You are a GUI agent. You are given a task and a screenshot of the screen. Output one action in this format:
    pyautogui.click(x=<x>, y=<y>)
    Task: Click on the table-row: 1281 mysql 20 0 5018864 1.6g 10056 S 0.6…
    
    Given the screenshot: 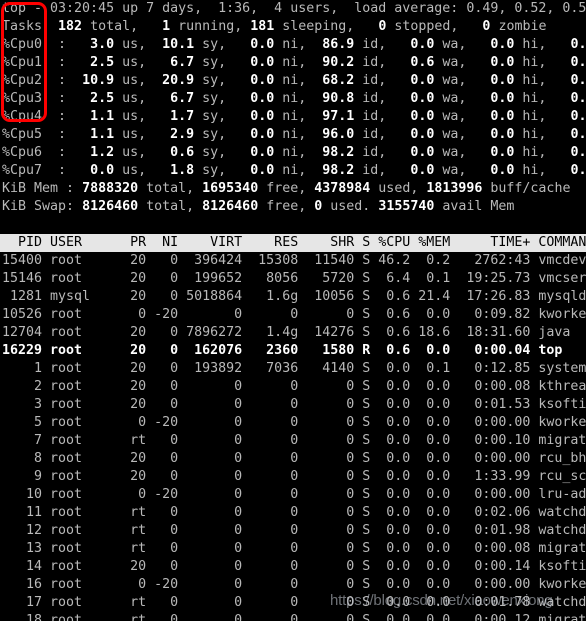 What is the action you would take?
    pyautogui.click(x=293, y=297)
    